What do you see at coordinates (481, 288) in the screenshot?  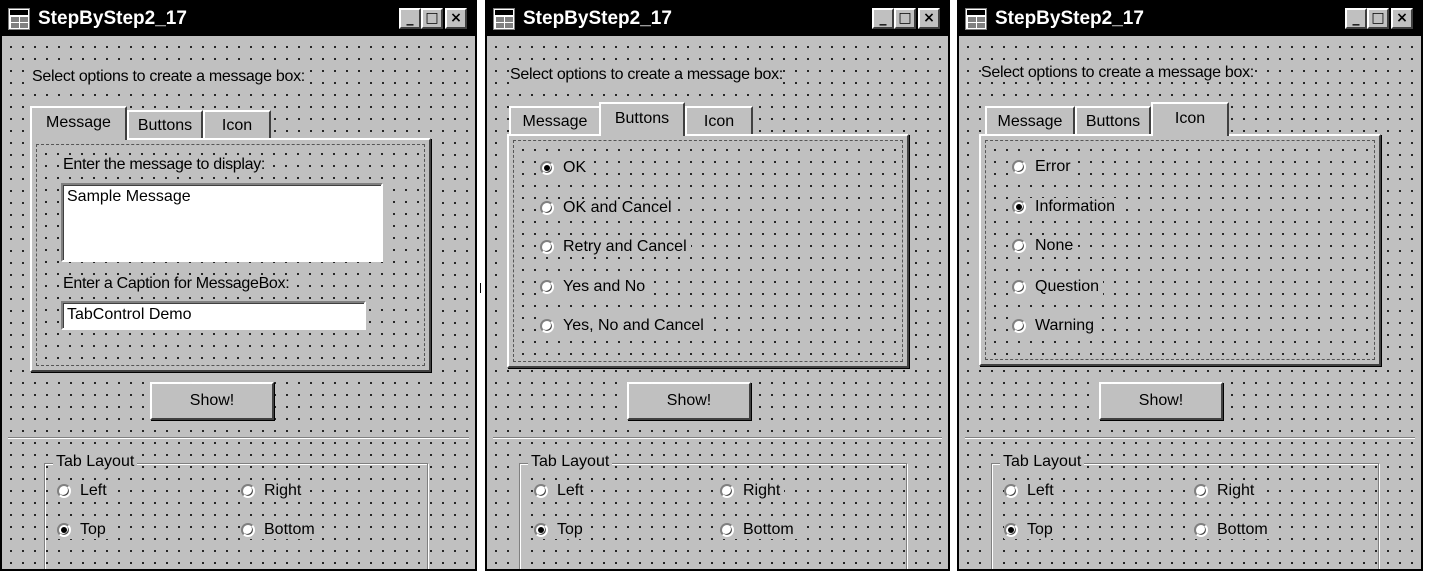 I see `edge-fragment` at bounding box center [481, 288].